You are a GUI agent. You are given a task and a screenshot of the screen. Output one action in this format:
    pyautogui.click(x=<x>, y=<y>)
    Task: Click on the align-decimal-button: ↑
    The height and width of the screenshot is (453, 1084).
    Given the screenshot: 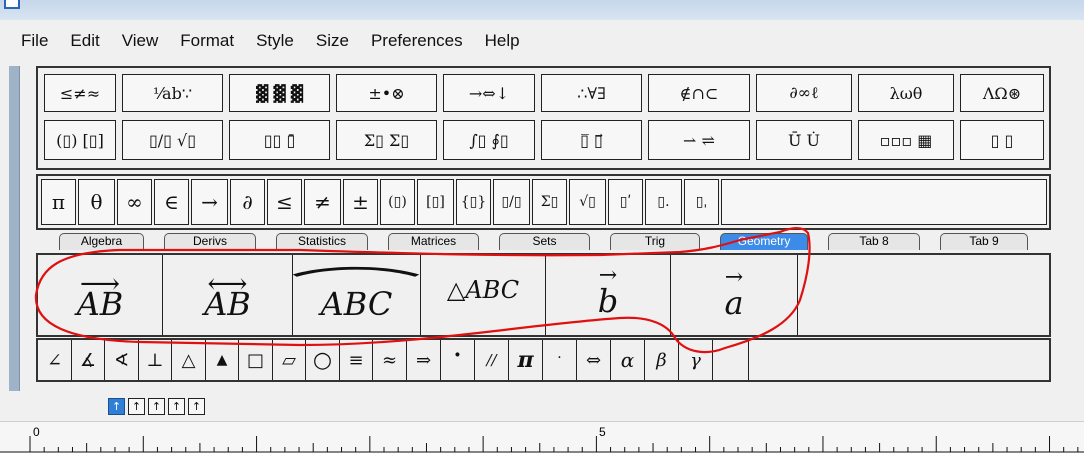 What is the action you would take?
    pyautogui.click(x=196, y=406)
    